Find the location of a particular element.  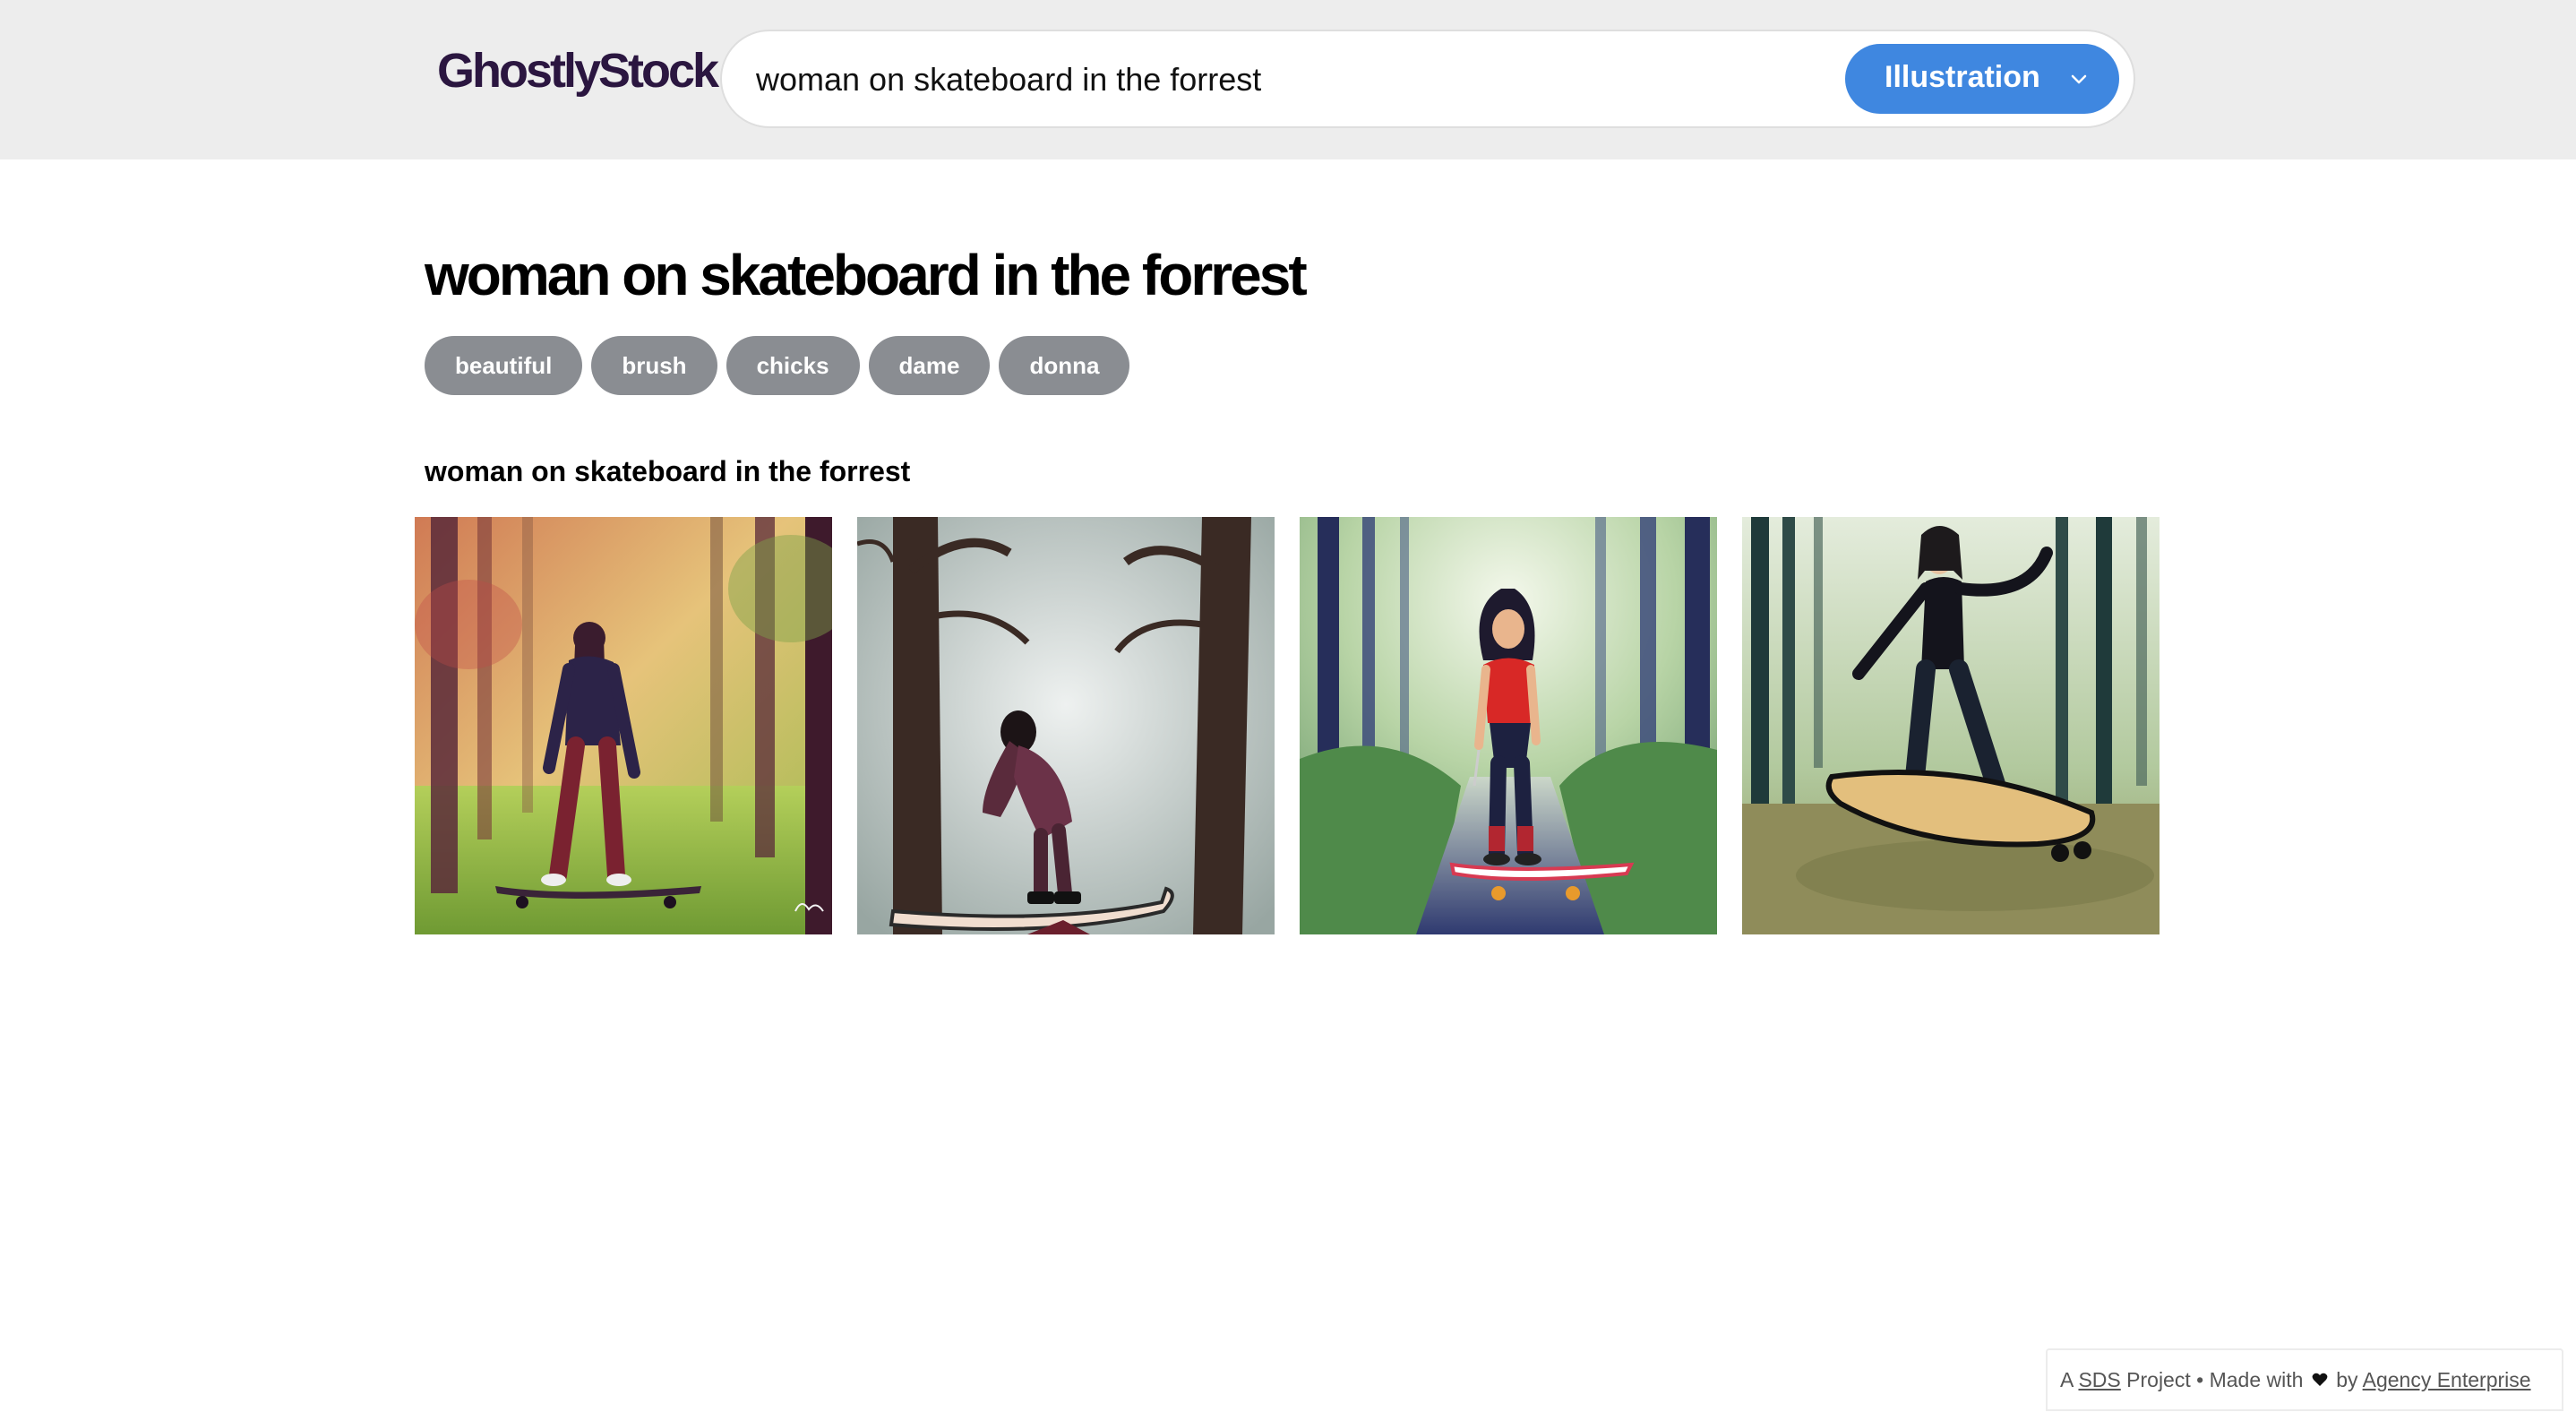

tag-chip: beautiful is located at coordinates (504, 365).